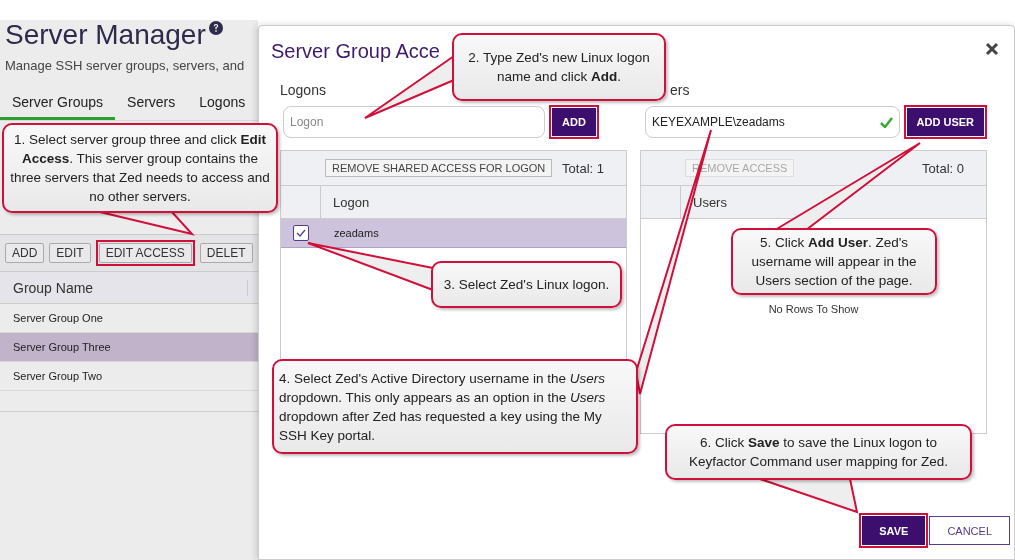 The image size is (1015, 560). I want to click on callout-text: 2. Type Zed's new Linux logon name and click Add., so click(559, 67).